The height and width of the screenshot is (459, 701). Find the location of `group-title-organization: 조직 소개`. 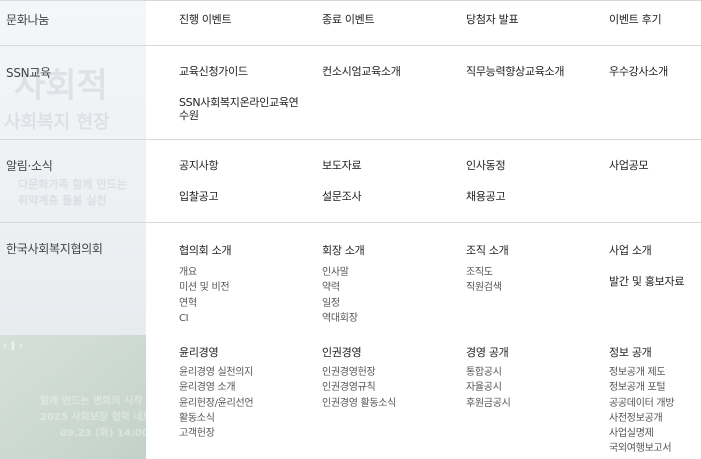

group-title-organization: 조직 소개 is located at coordinates (487, 250).